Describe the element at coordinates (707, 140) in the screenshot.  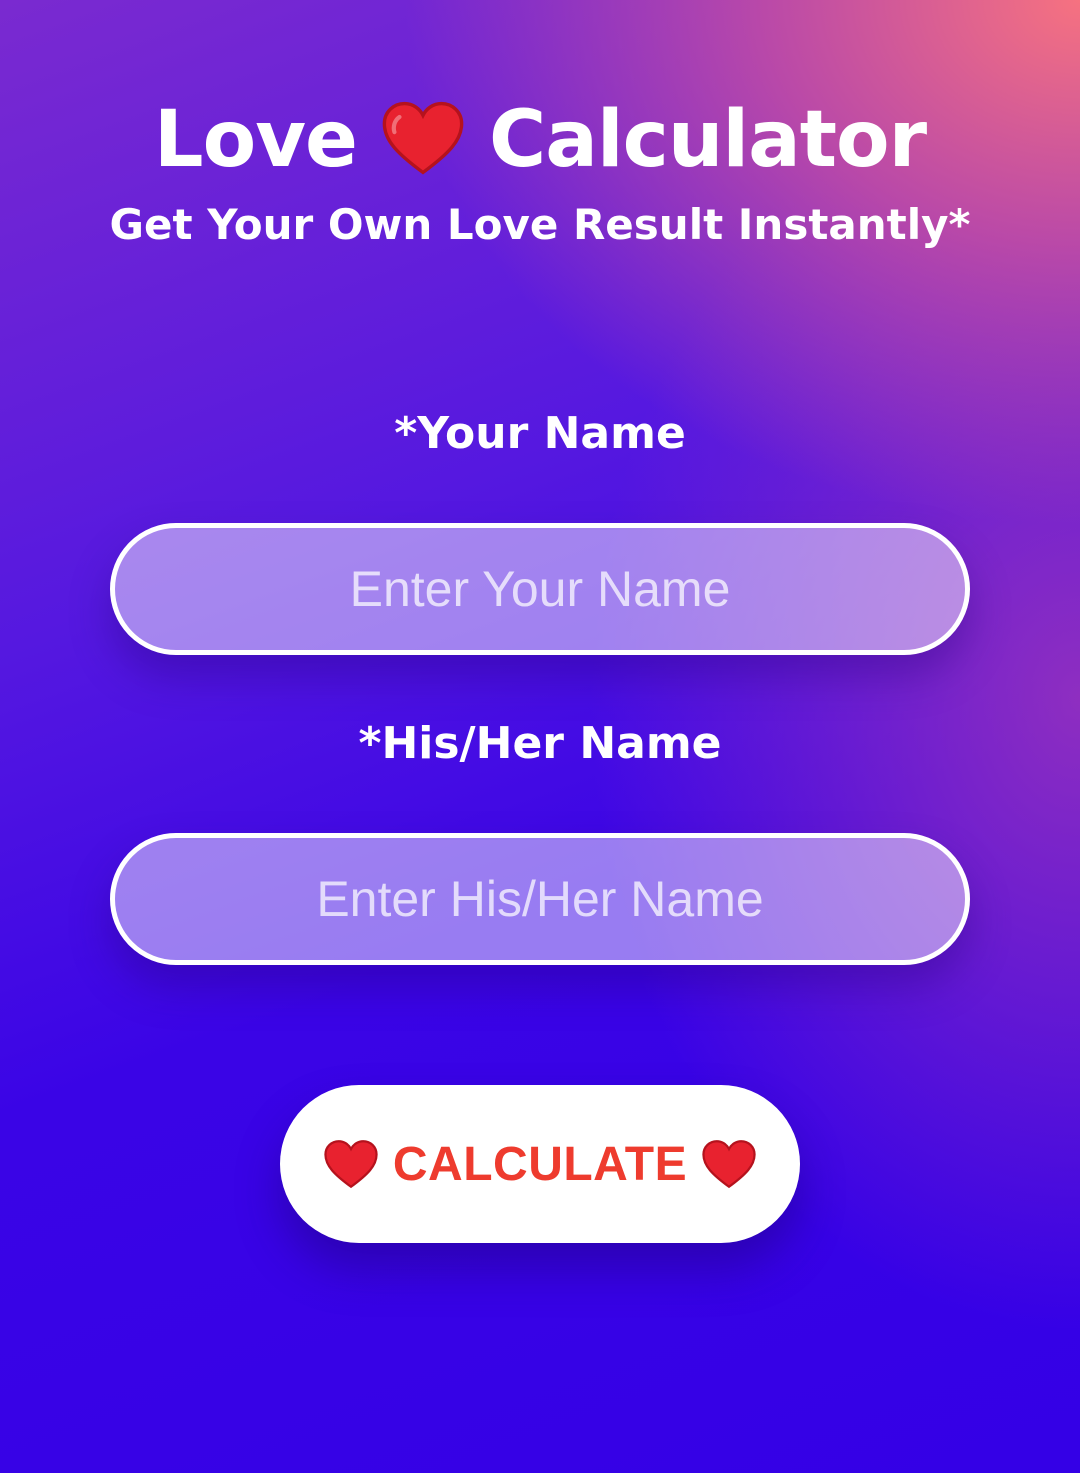
I see `app-title-calculator: Calculator` at that location.